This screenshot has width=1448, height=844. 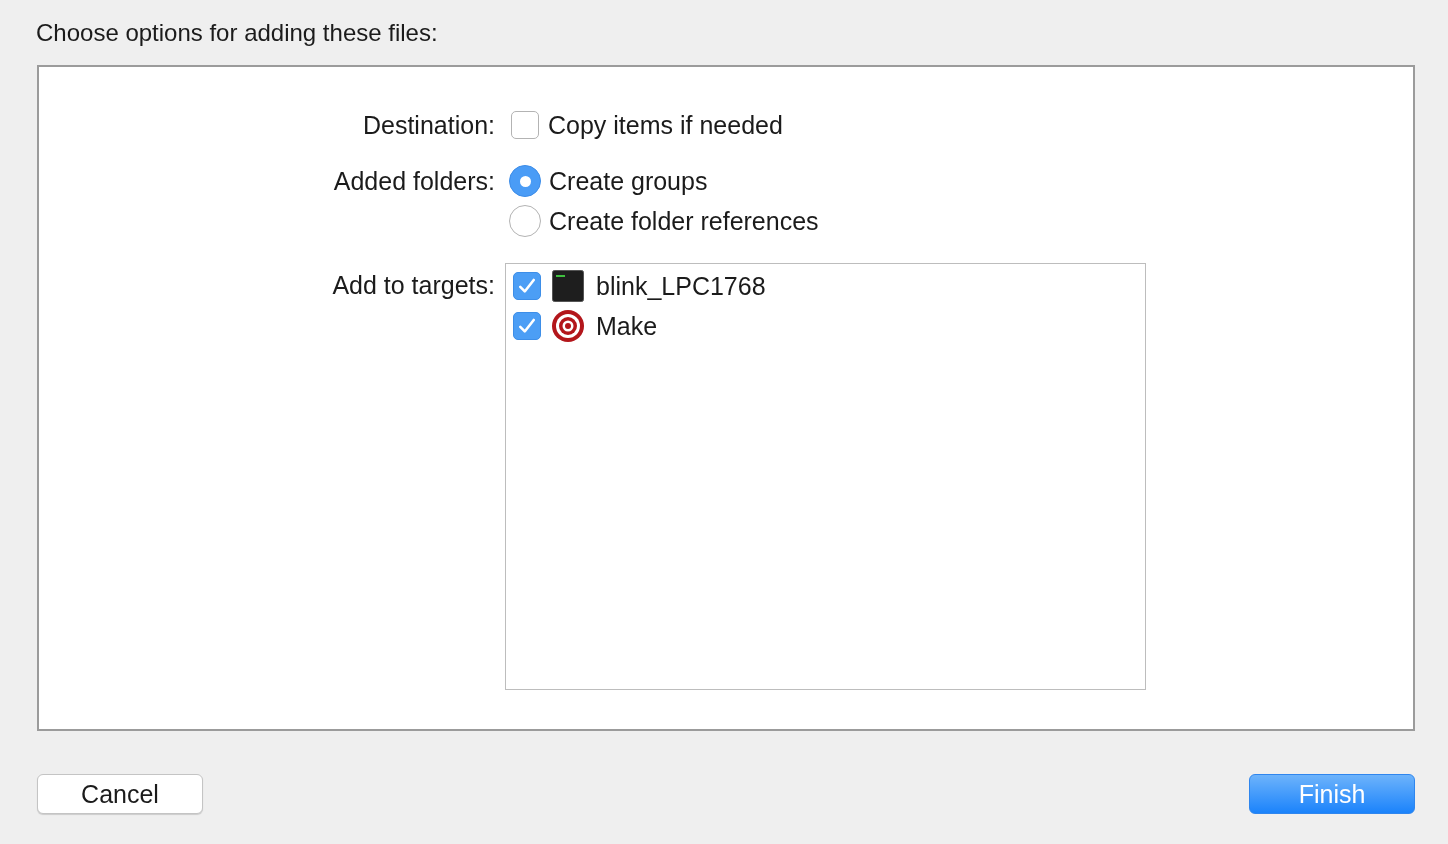 What do you see at coordinates (628, 181) in the screenshot?
I see `radio-label: Create groups` at bounding box center [628, 181].